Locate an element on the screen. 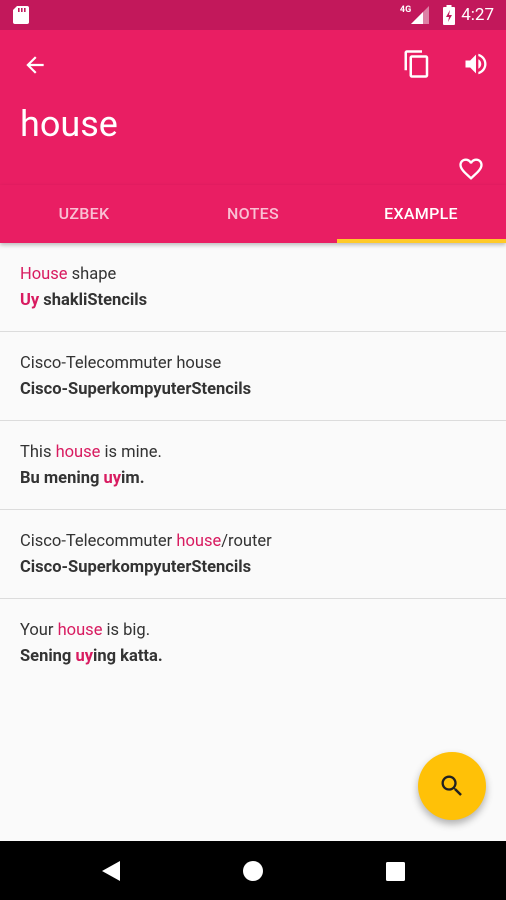 This screenshot has width=506, height=900. copy-icon is located at coordinates (417, 64).